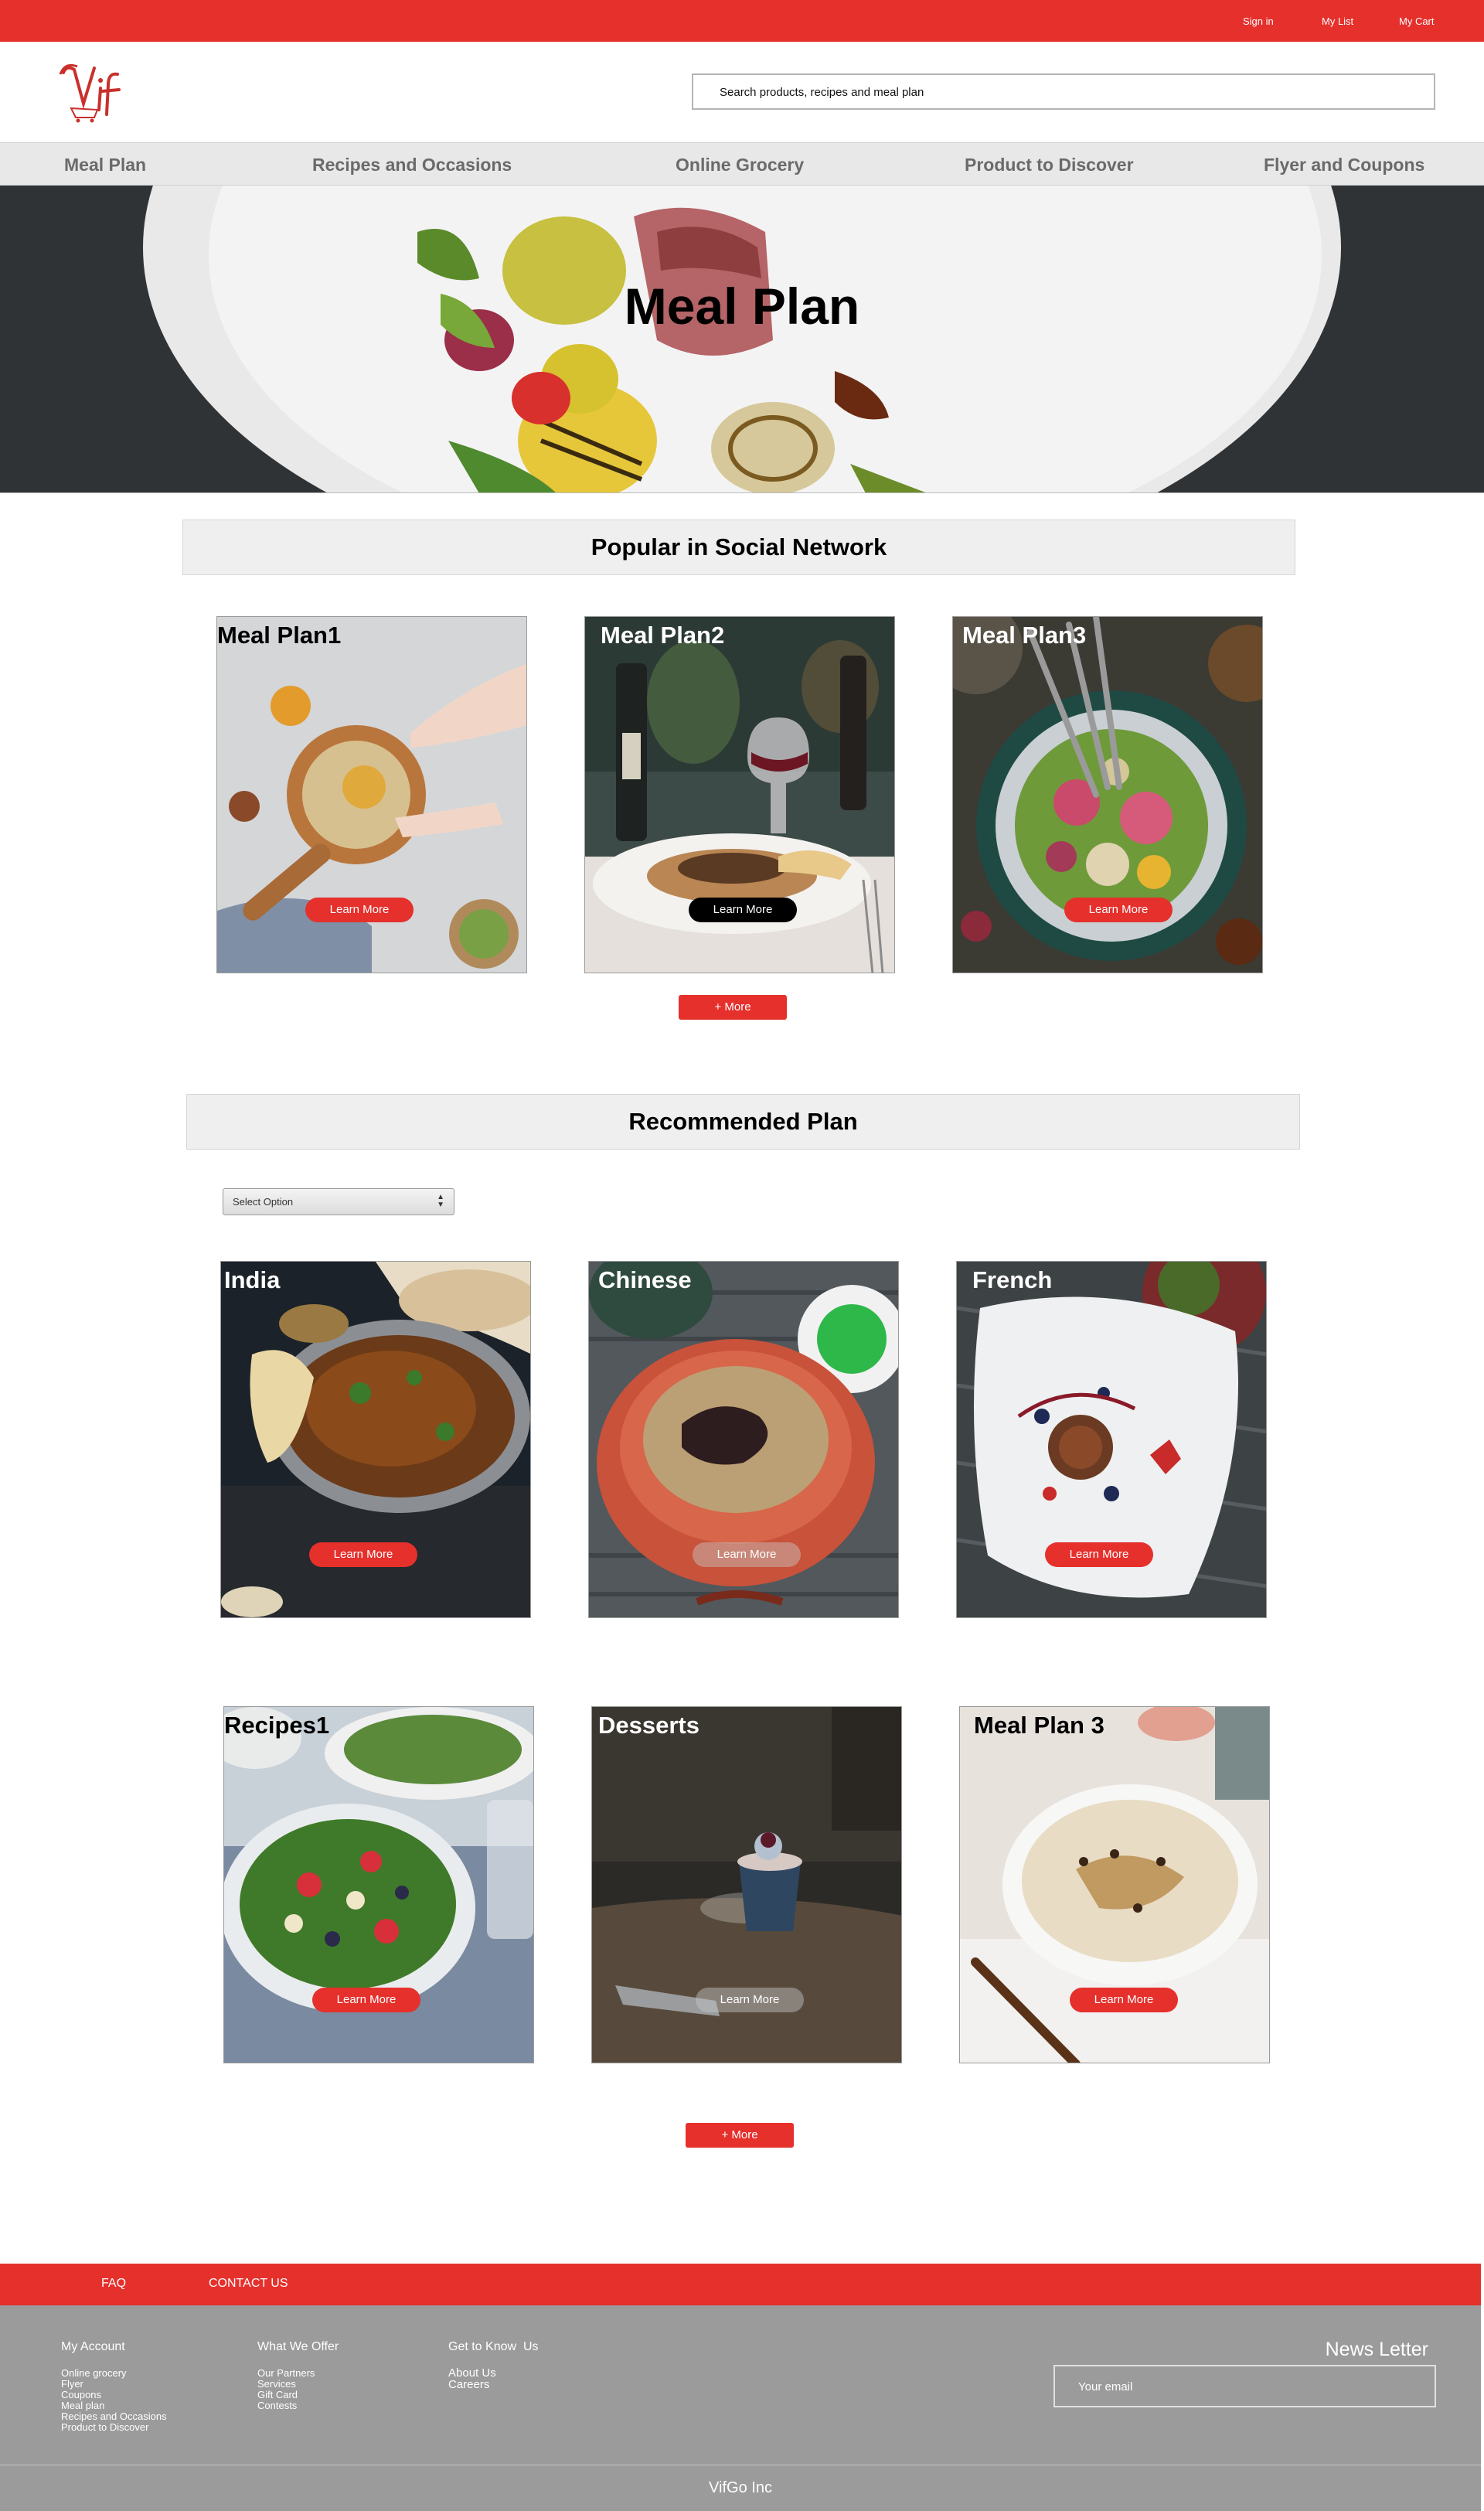 This screenshot has width=1484, height=2511. What do you see at coordinates (93, 2346) in the screenshot?
I see `footer-col-title: My Account` at bounding box center [93, 2346].